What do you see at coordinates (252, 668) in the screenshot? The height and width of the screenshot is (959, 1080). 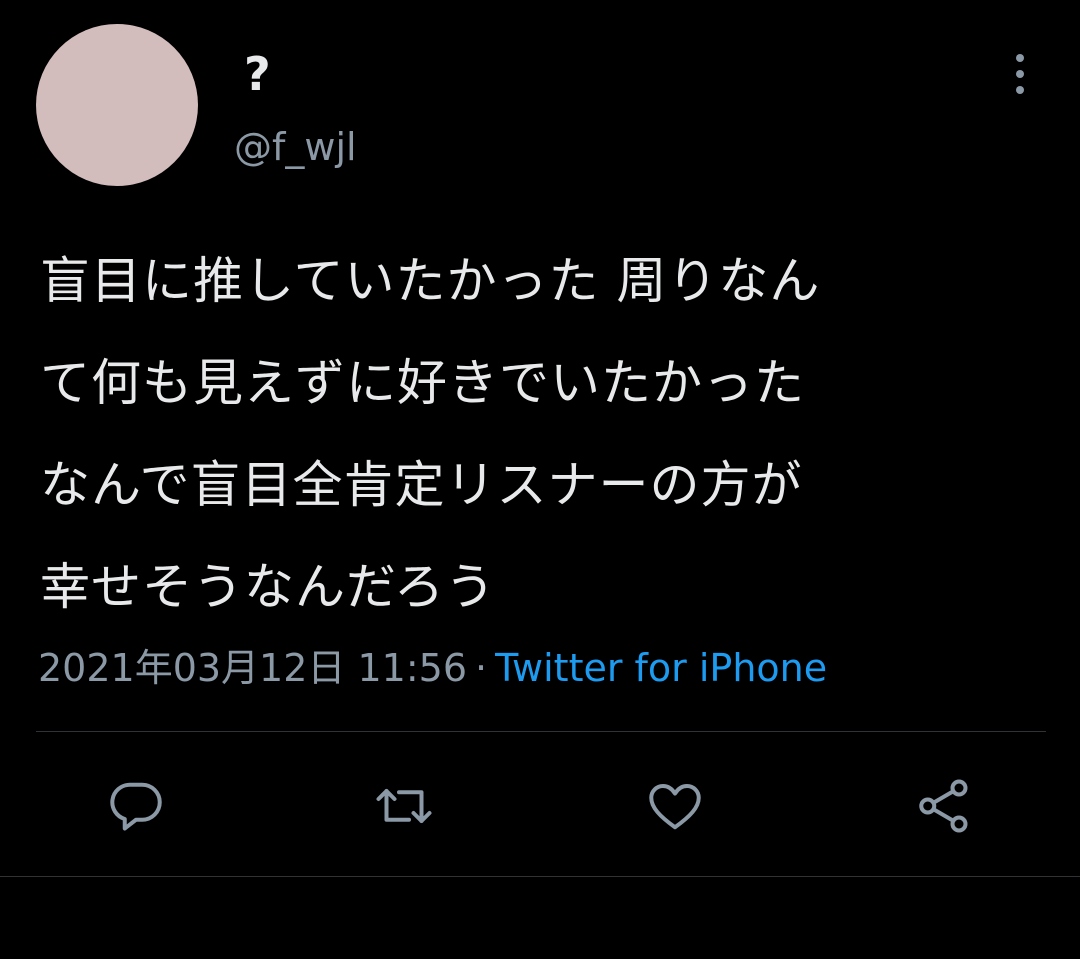 I see `tweet-timestamp: 2021年03月12日 11:56` at bounding box center [252, 668].